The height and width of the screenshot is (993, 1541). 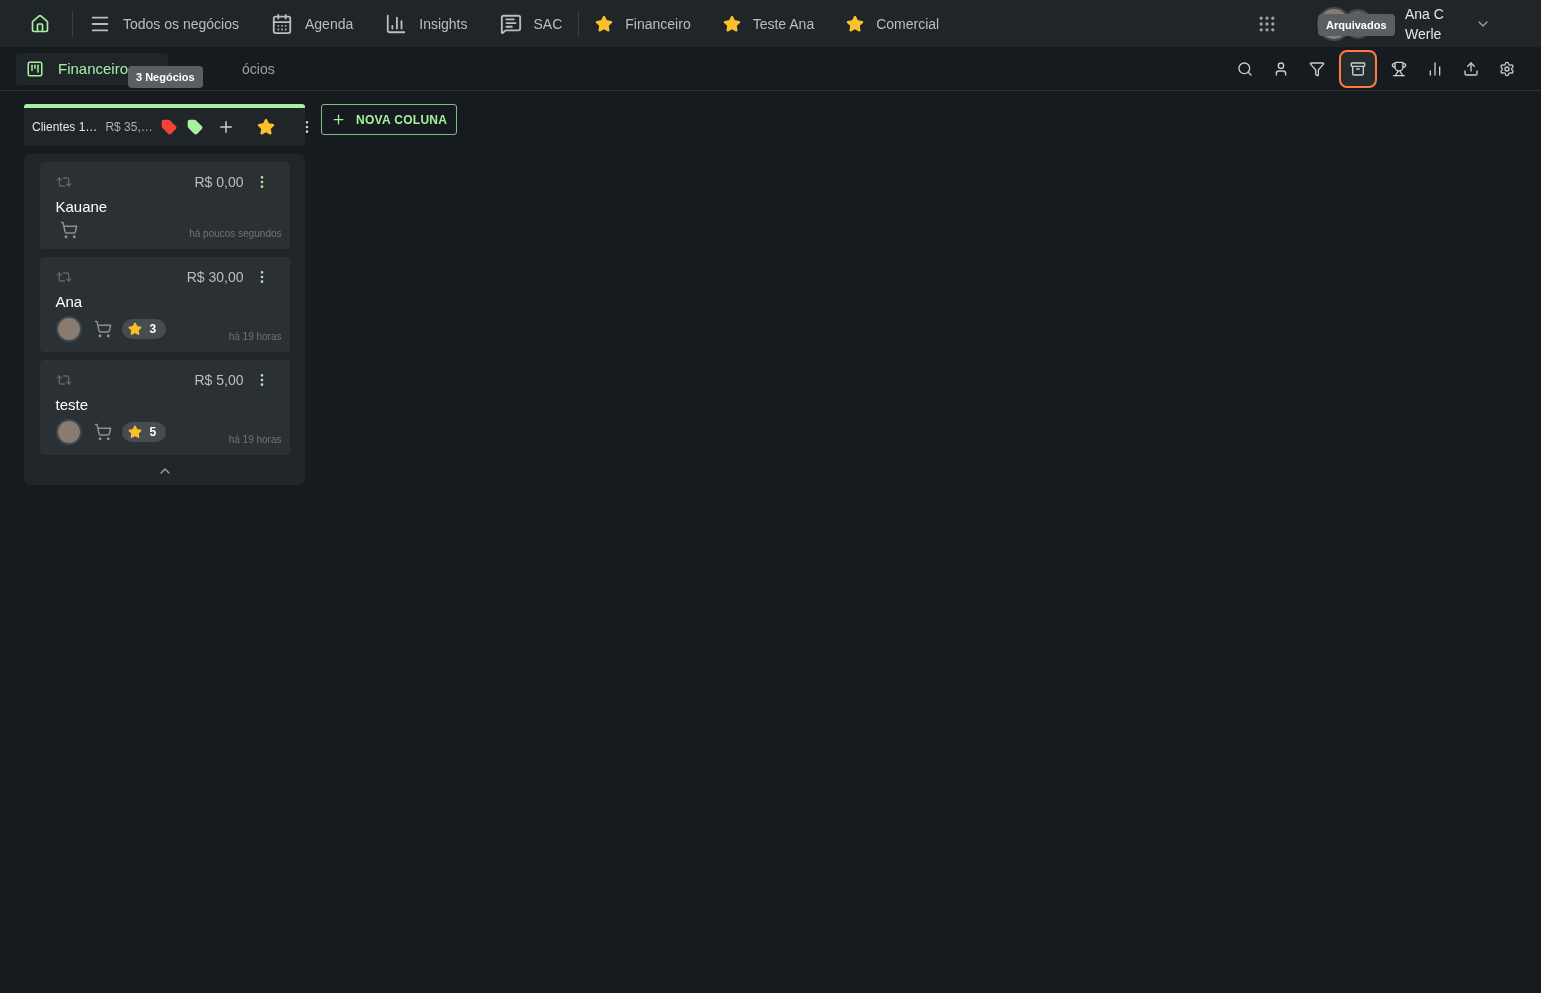 I want to click on nav-item: Comercial, so click(x=893, y=23).